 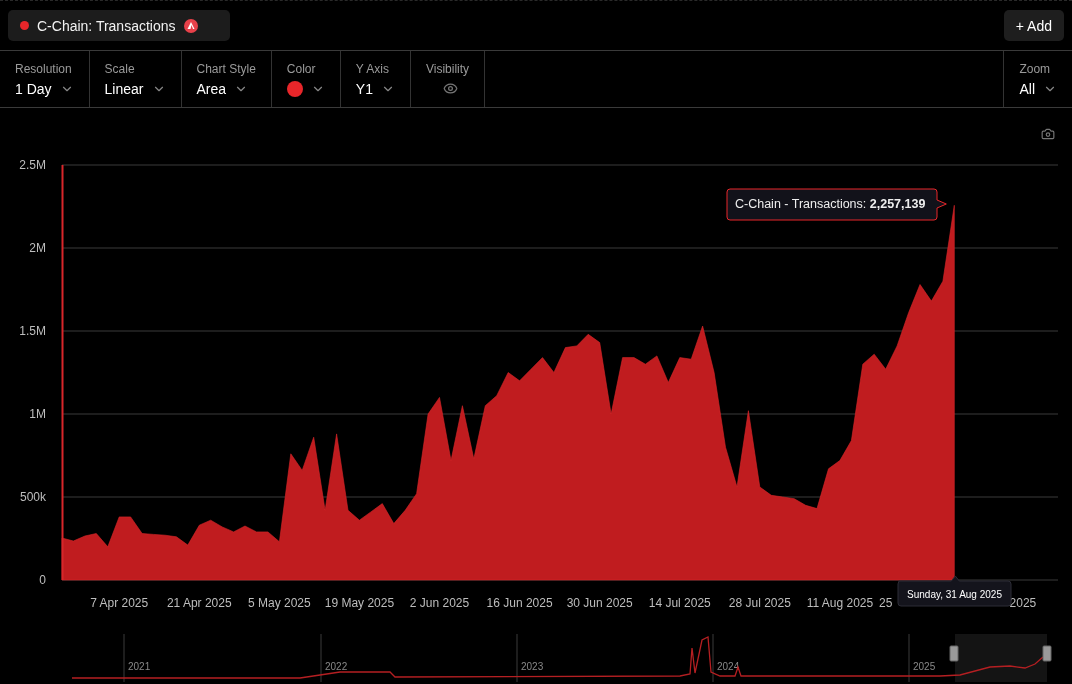 What do you see at coordinates (599, 603) in the screenshot?
I see `x-axis-label: 30 Jun 2025` at bounding box center [599, 603].